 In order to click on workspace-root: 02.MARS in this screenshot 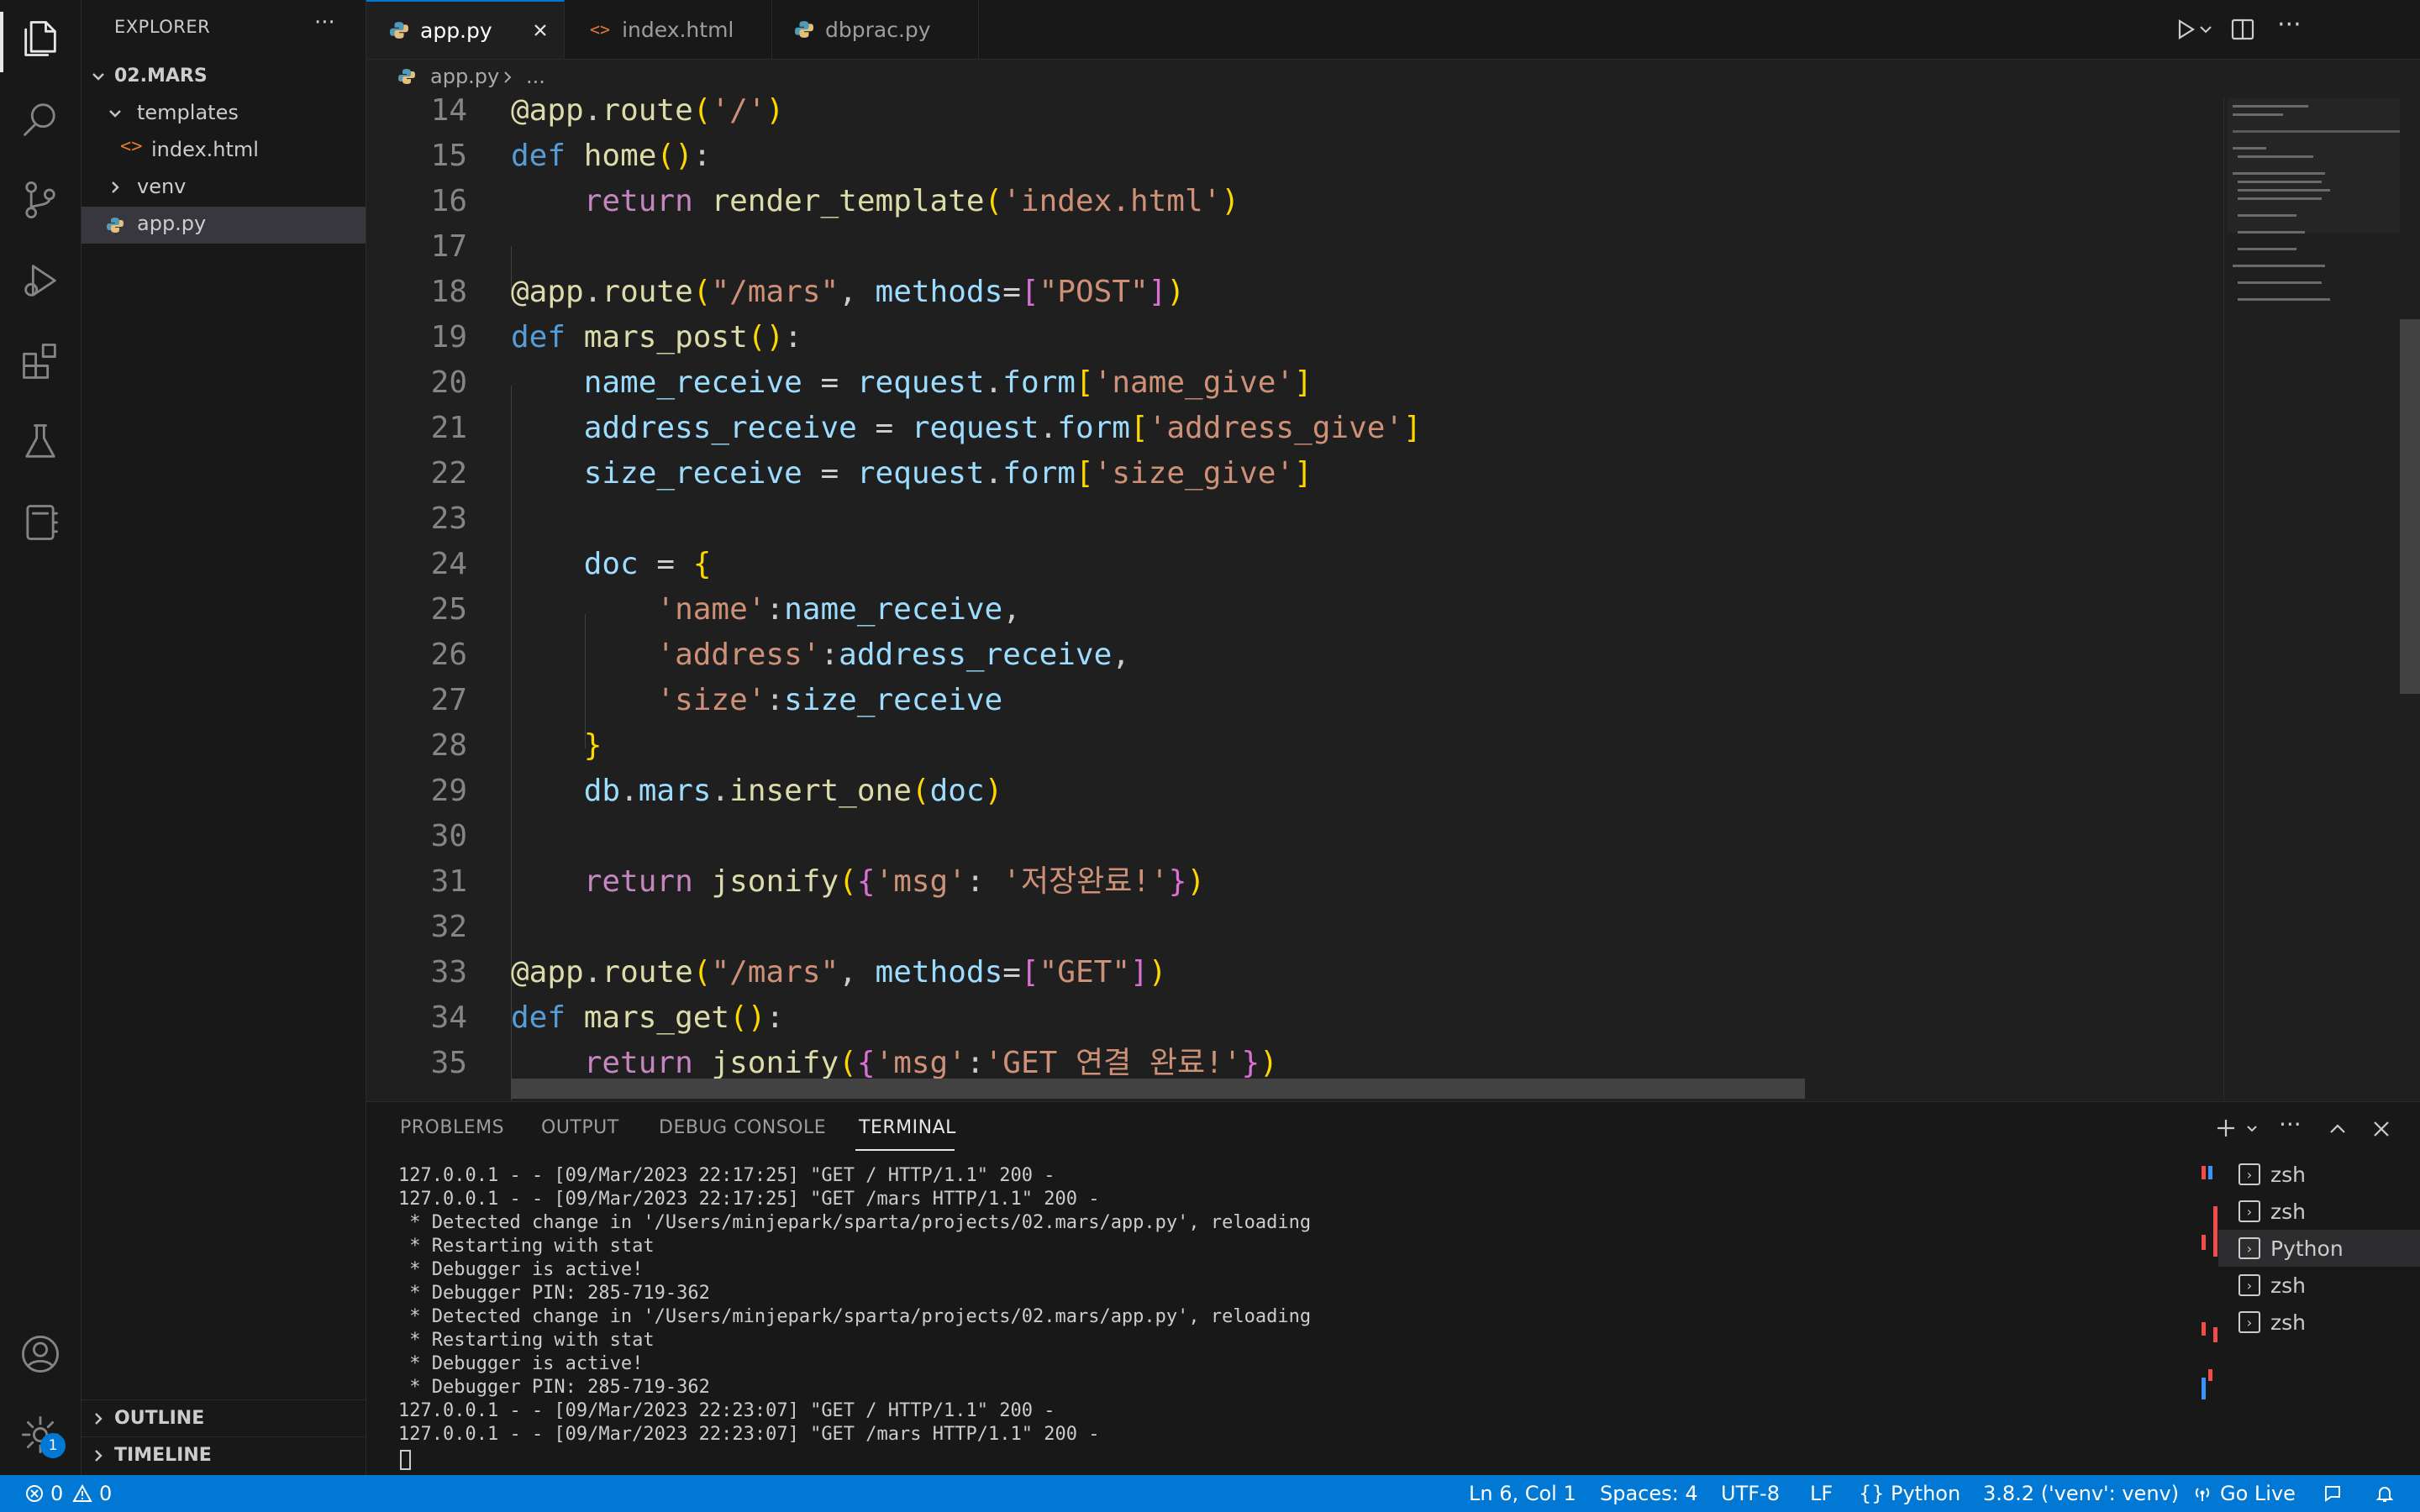, I will do `click(161, 76)`.